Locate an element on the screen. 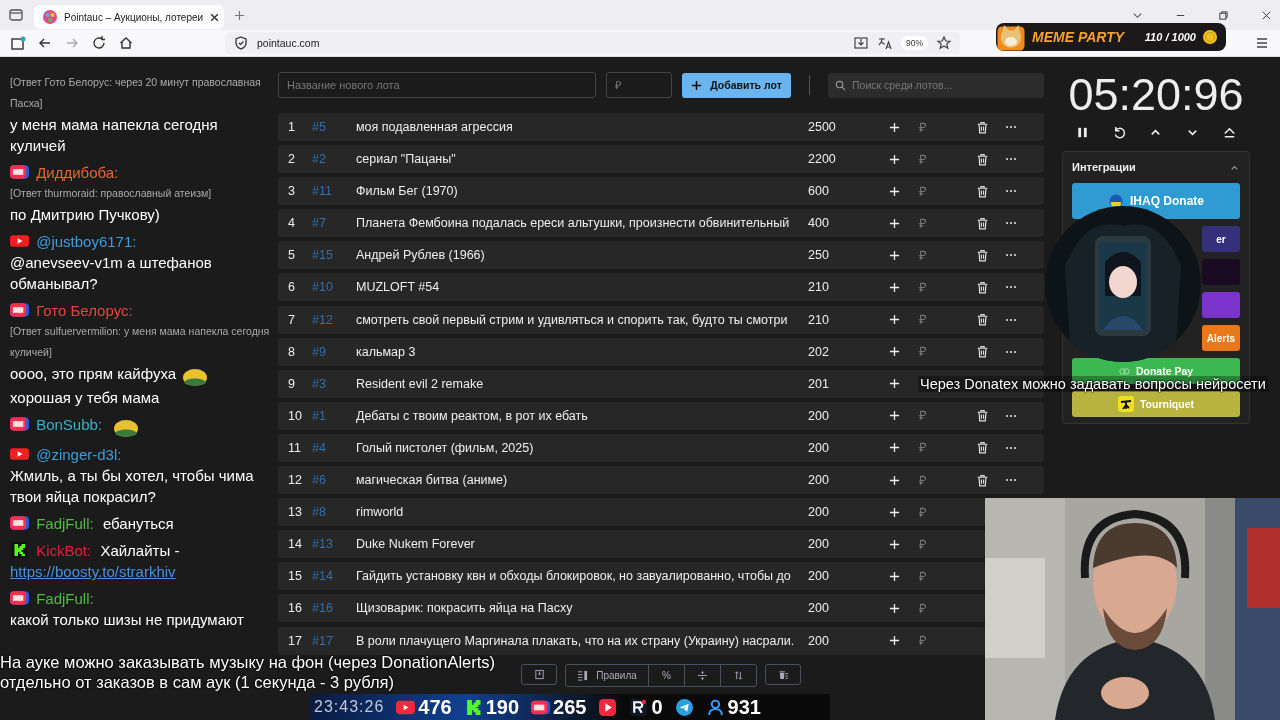 The width and height of the screenshot is (1280, 720). lot-amount: 600 is located at coordinates (818, 191).